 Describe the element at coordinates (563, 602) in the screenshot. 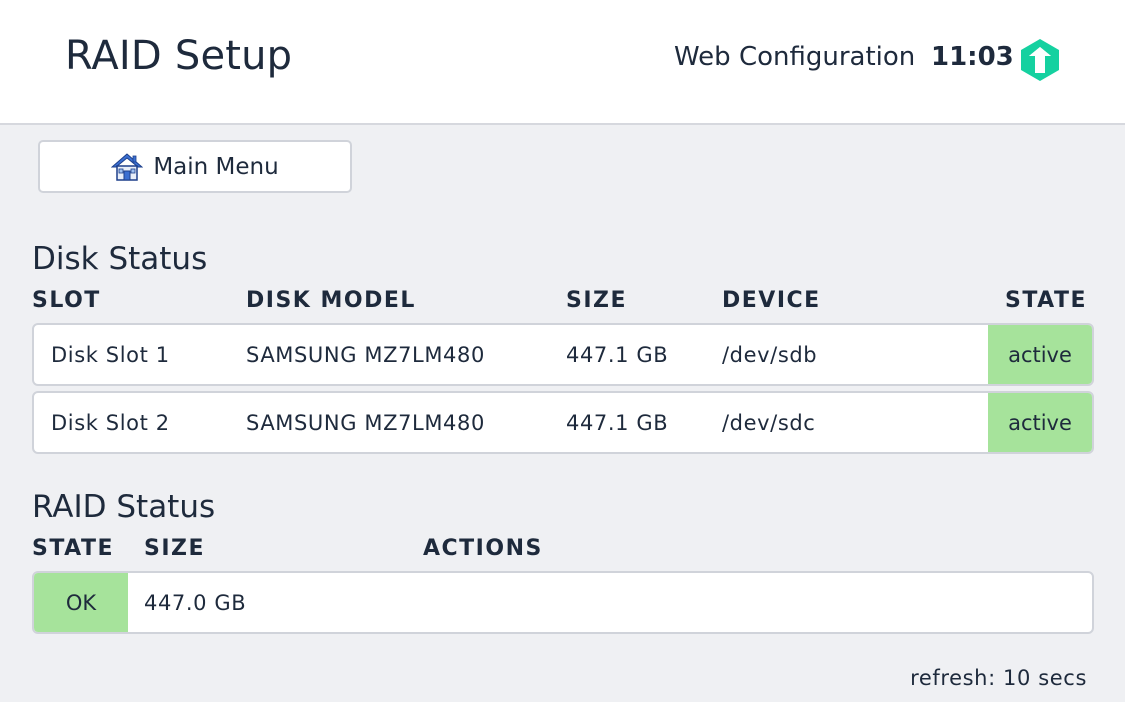

I see `table-row: OK 447.0 GB` at that location.